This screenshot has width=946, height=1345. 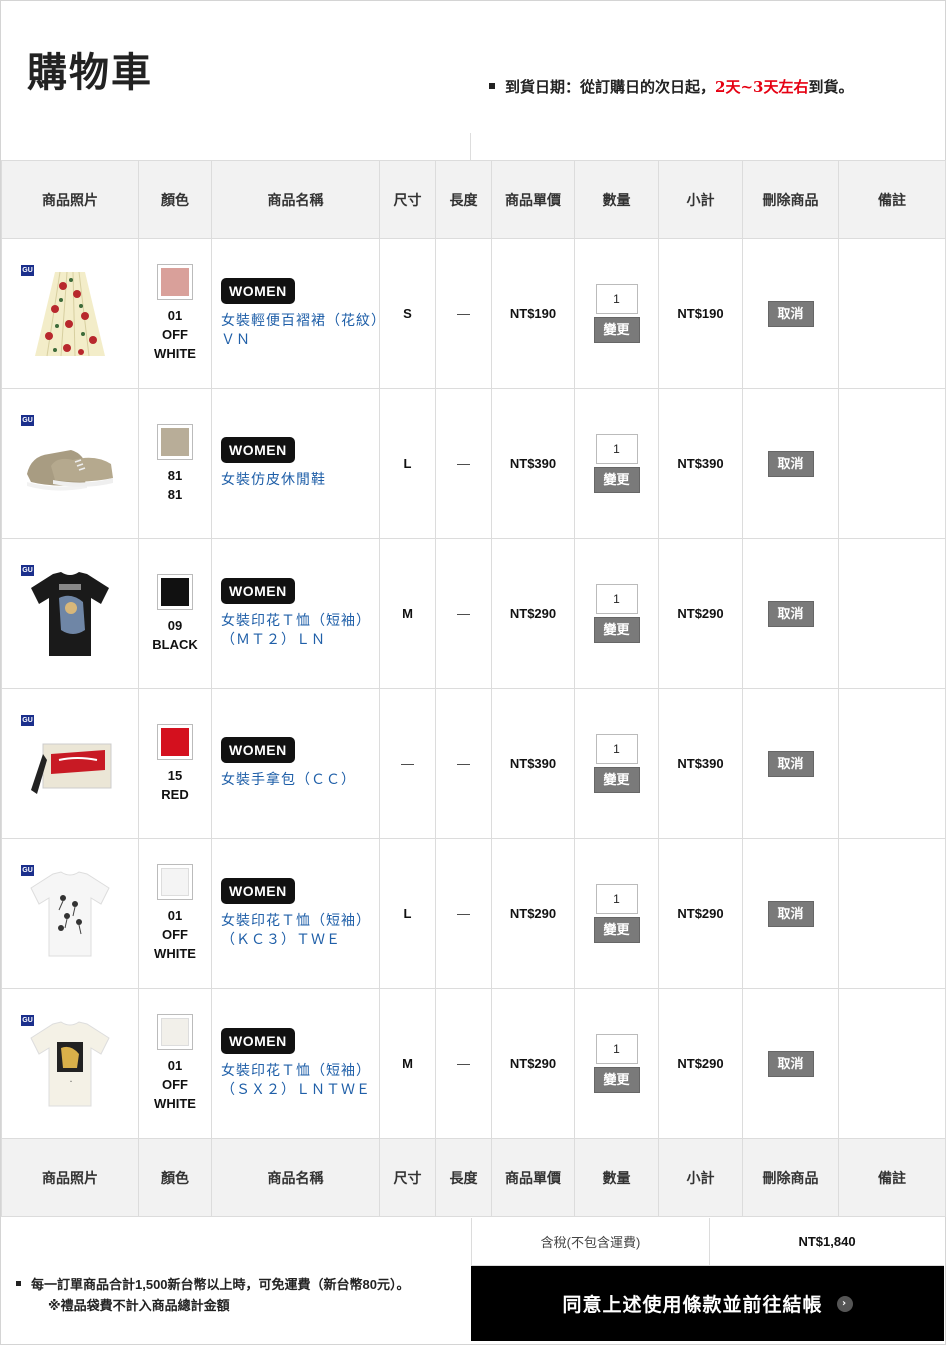 What do you see at coordinates (71, 1084) in the screenshot?
I see `svg-text: ˇ` at bounding box center [71, 1084].